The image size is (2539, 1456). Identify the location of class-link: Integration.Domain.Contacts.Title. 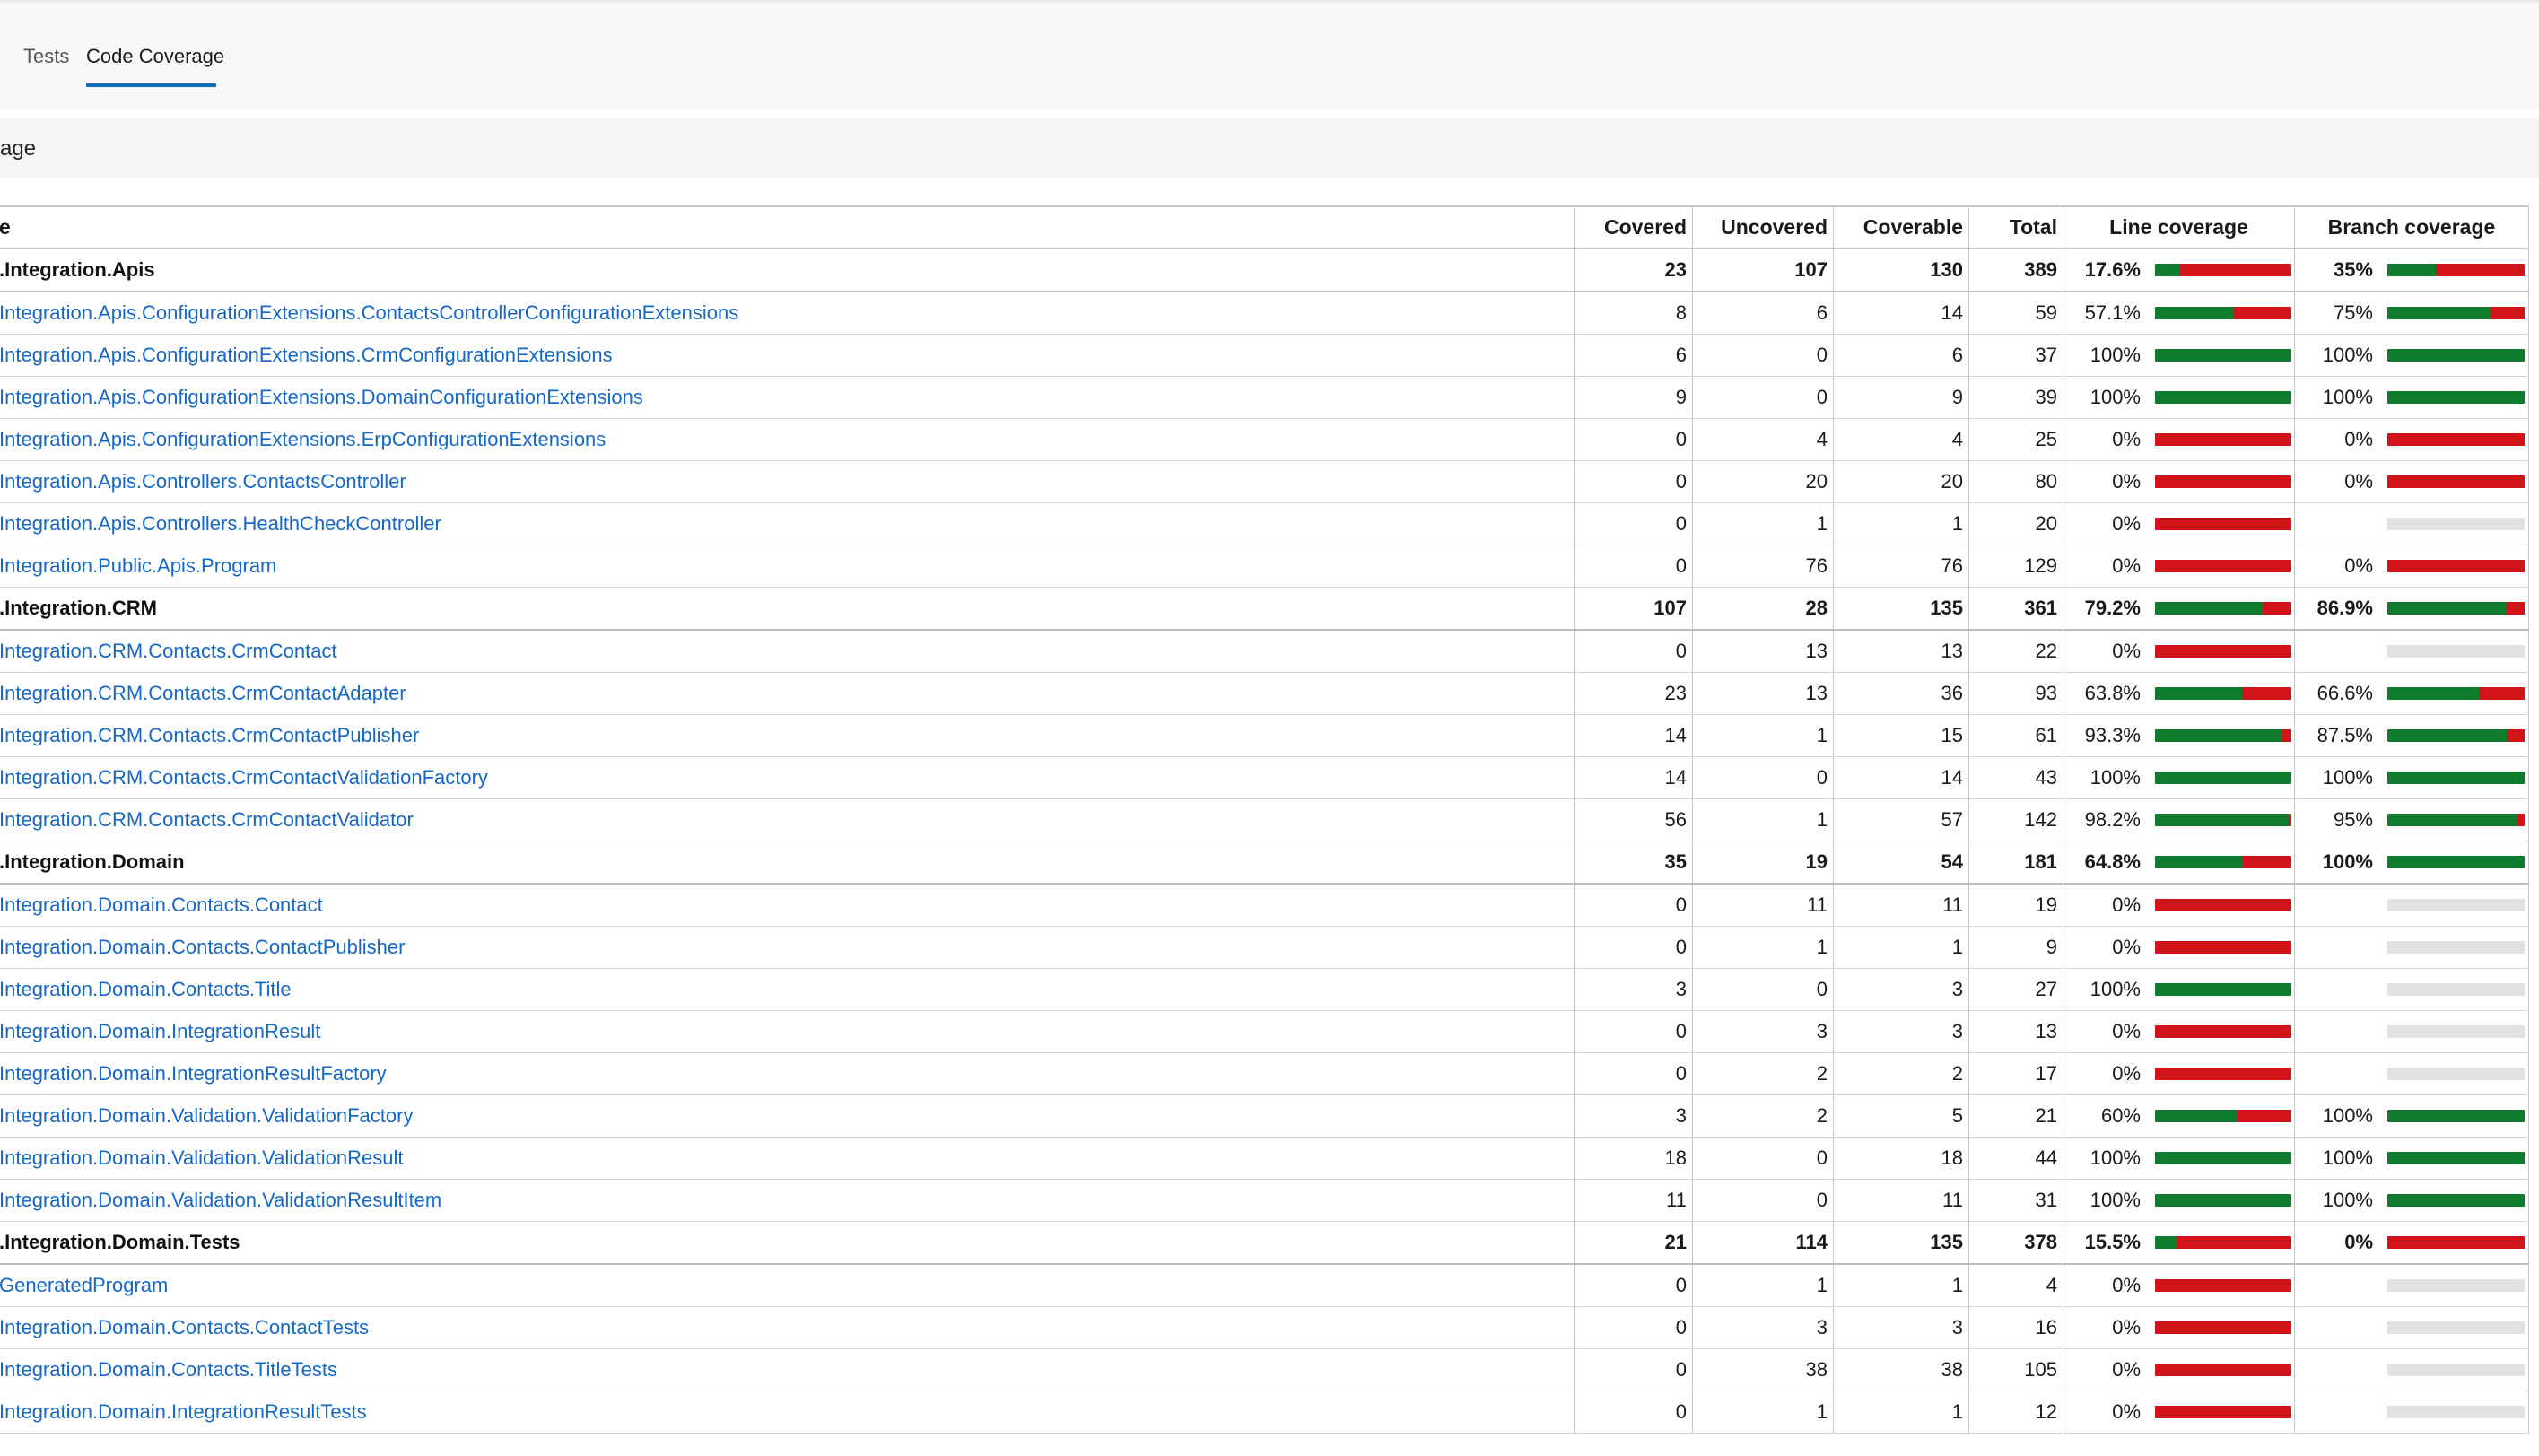
(146, 989).